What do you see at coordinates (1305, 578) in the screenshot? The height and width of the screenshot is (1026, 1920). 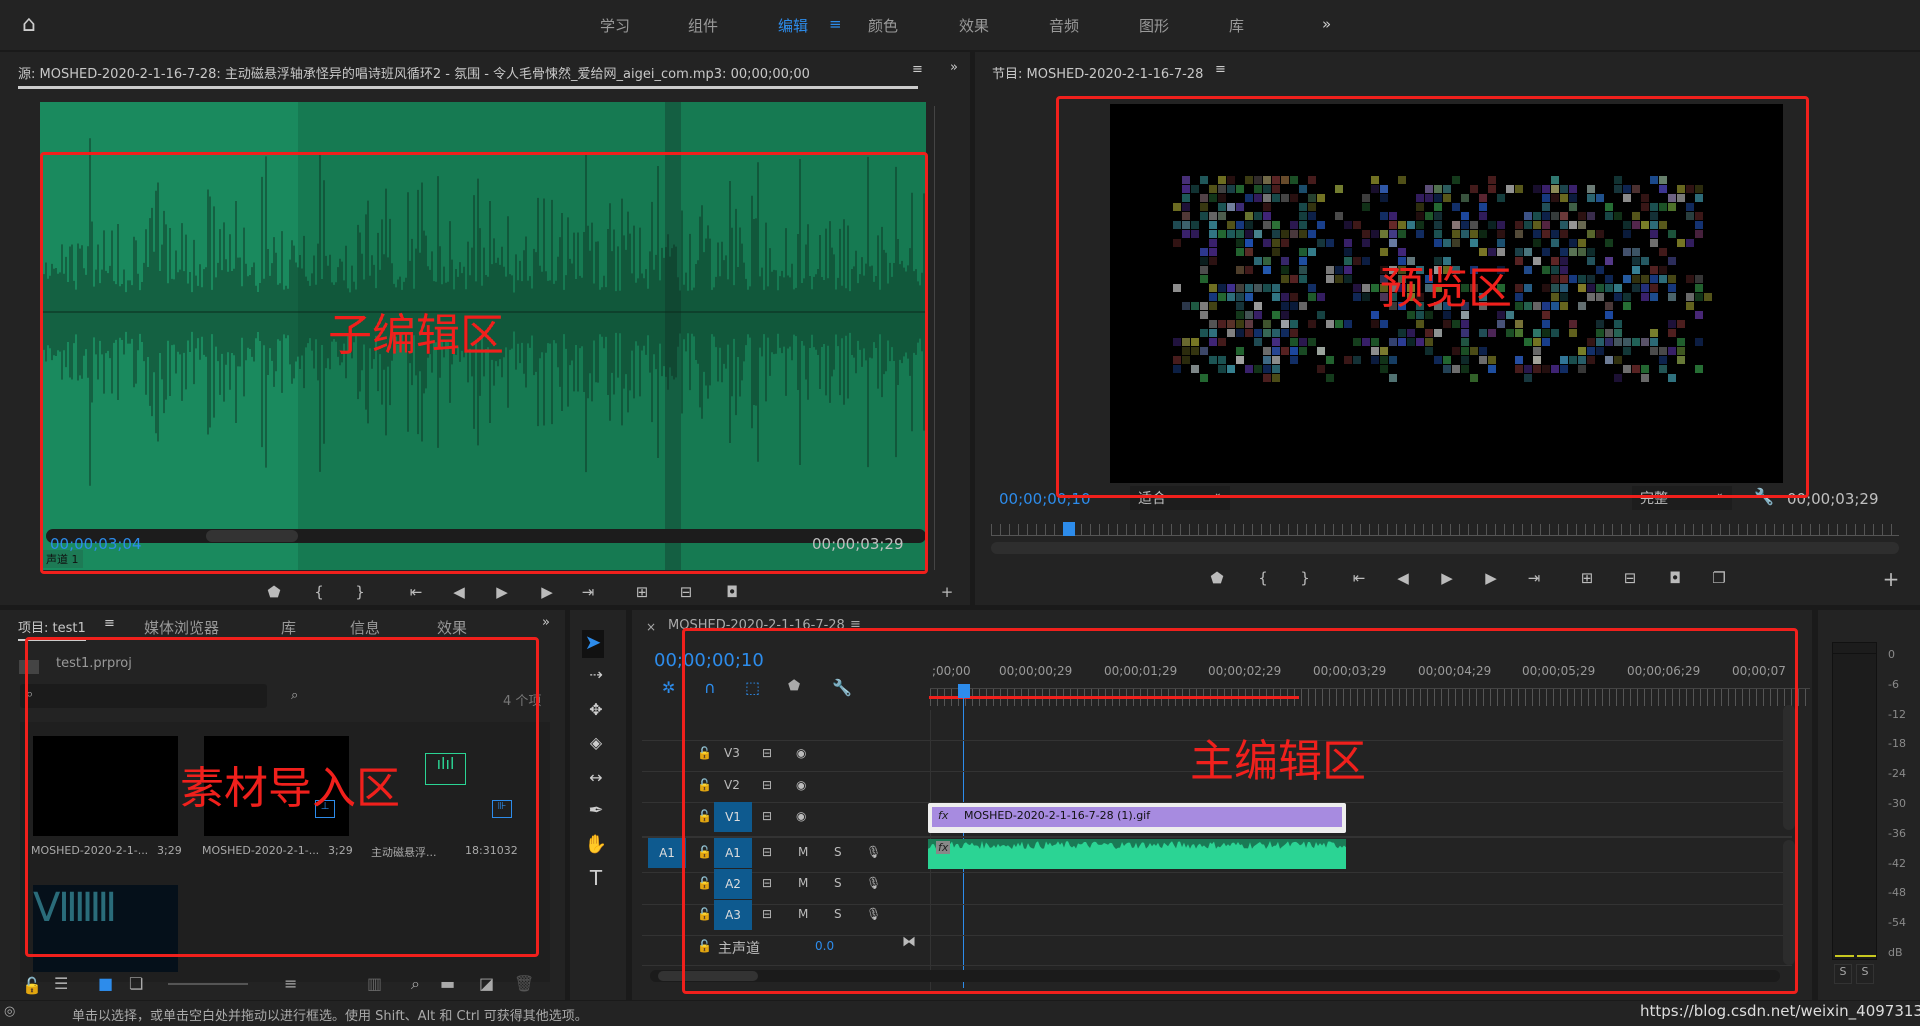 I see `mark-out-icon: }` at bounding box center [1305, 578].